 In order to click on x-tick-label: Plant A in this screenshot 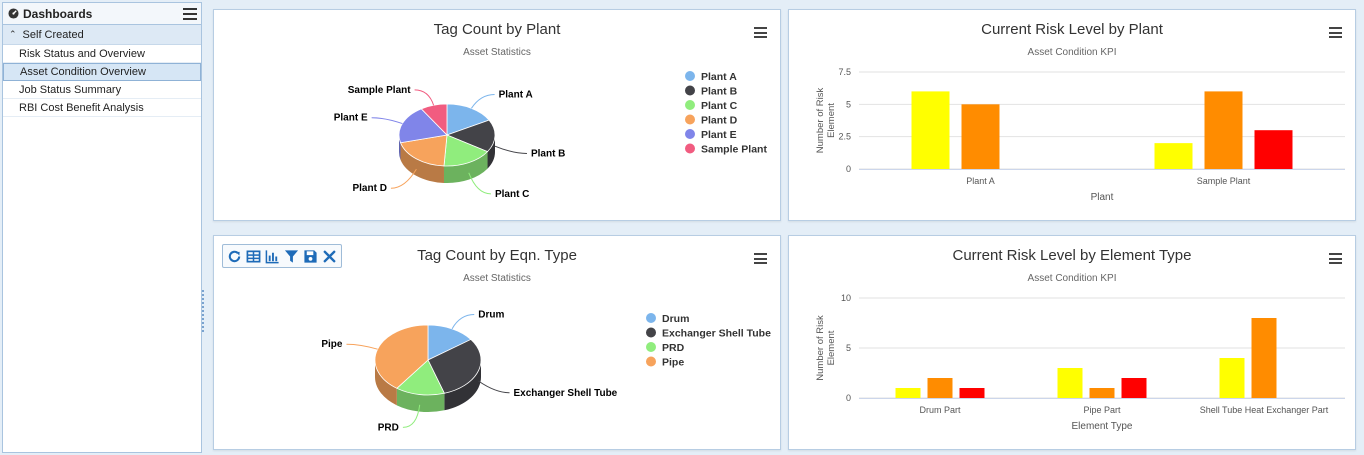, I will do `click(980, 181)`.